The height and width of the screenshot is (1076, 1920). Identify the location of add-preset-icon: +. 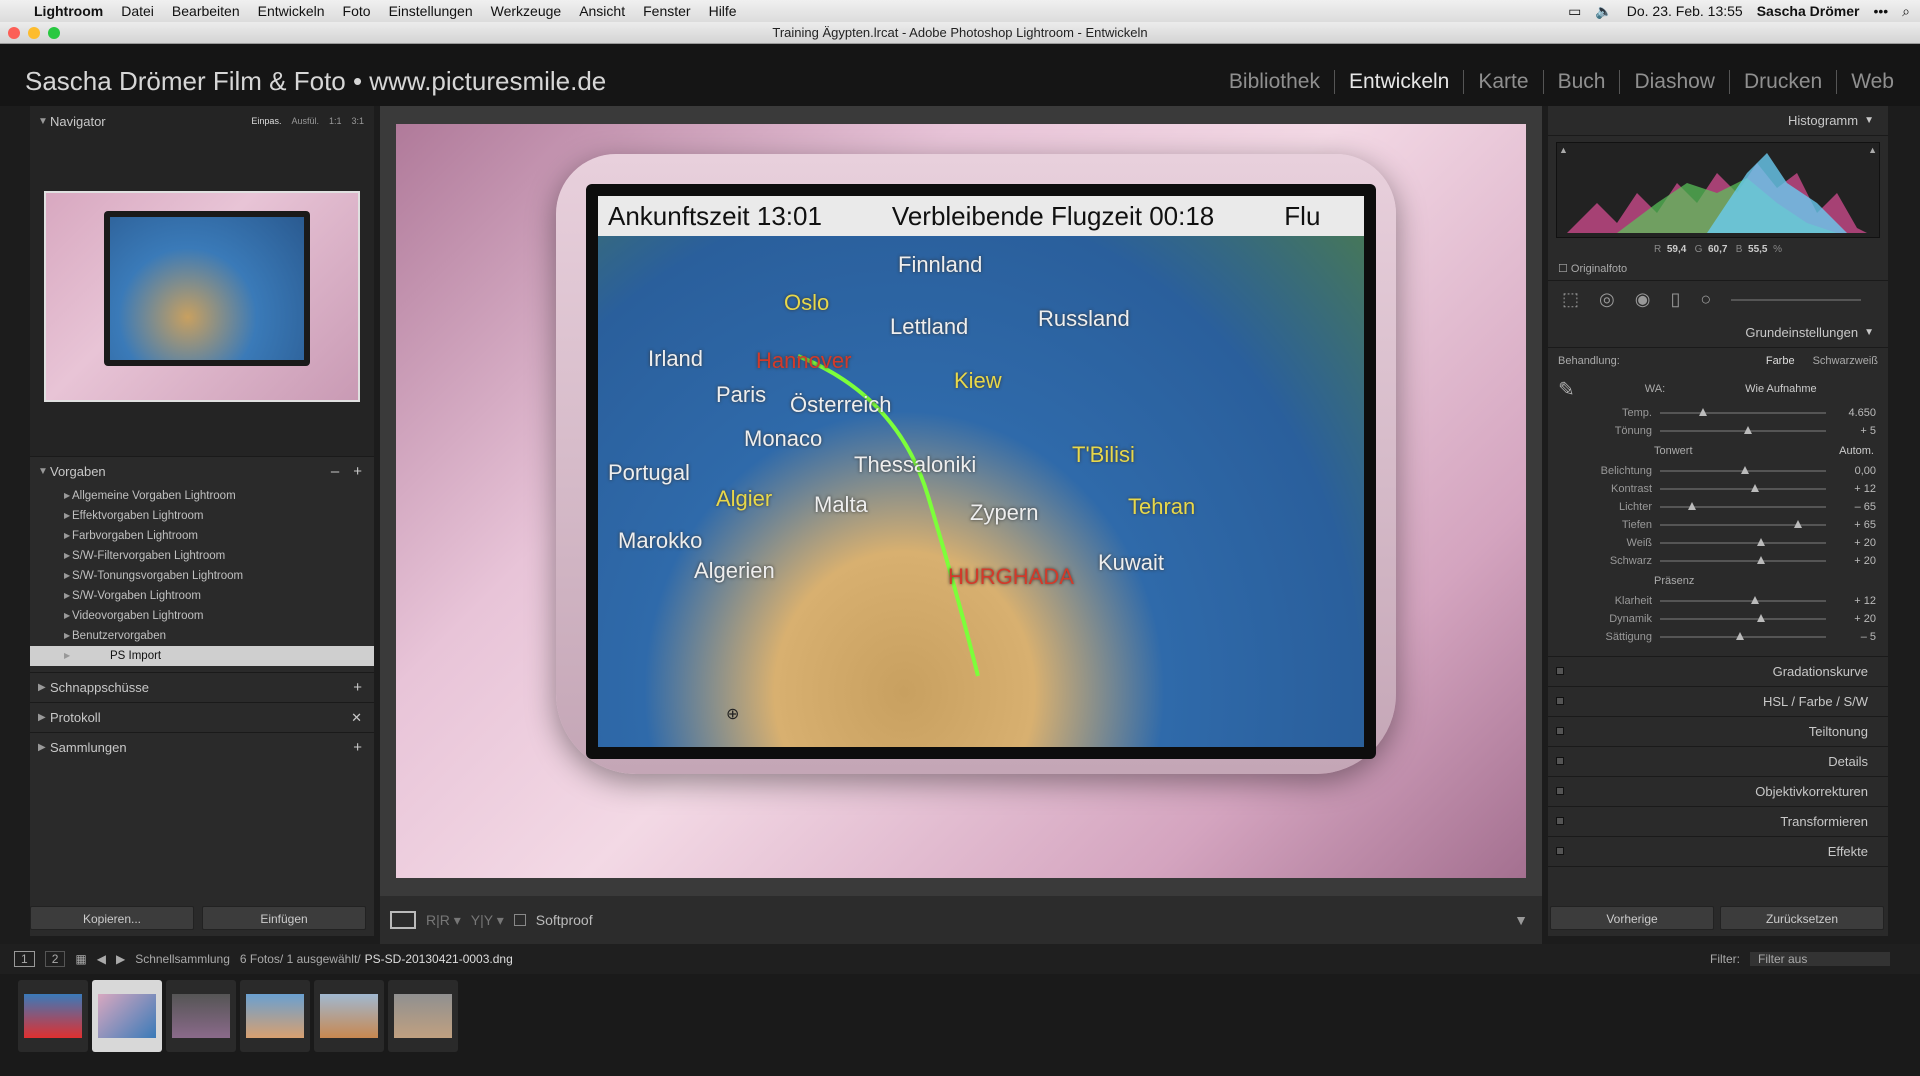
(357, 471).